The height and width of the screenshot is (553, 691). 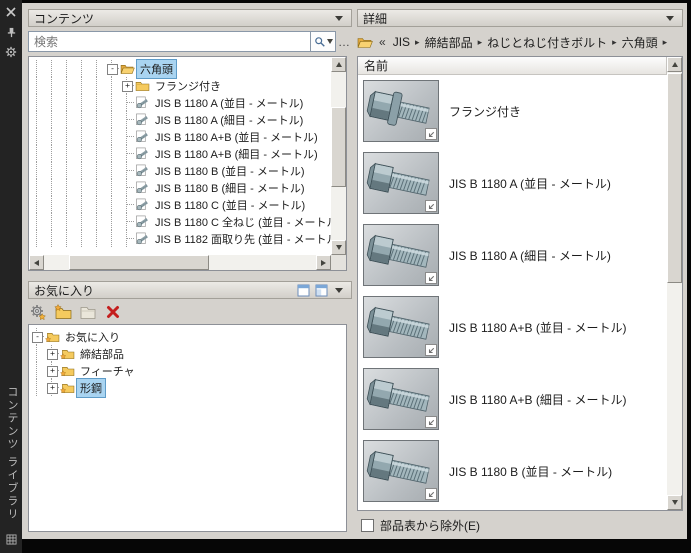 What do you see at coordinates (180, 119) in the screenshot?
I see `tree-item: JIS B 1180 A (細目 - メートル)` at bounding box center [180, 119].